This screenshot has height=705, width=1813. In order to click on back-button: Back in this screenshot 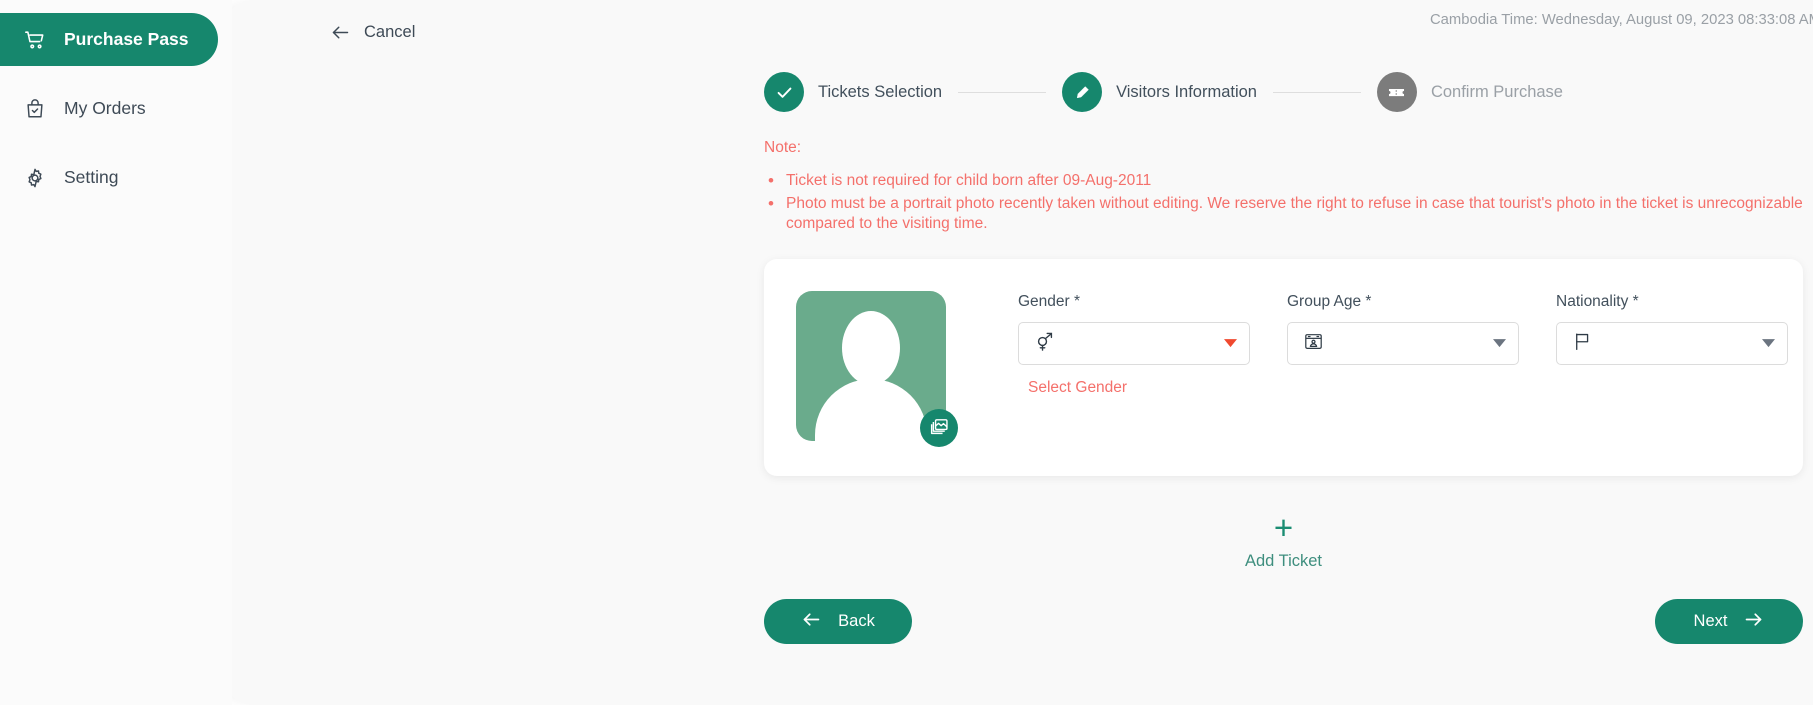, I will do `click(838, 622)`.